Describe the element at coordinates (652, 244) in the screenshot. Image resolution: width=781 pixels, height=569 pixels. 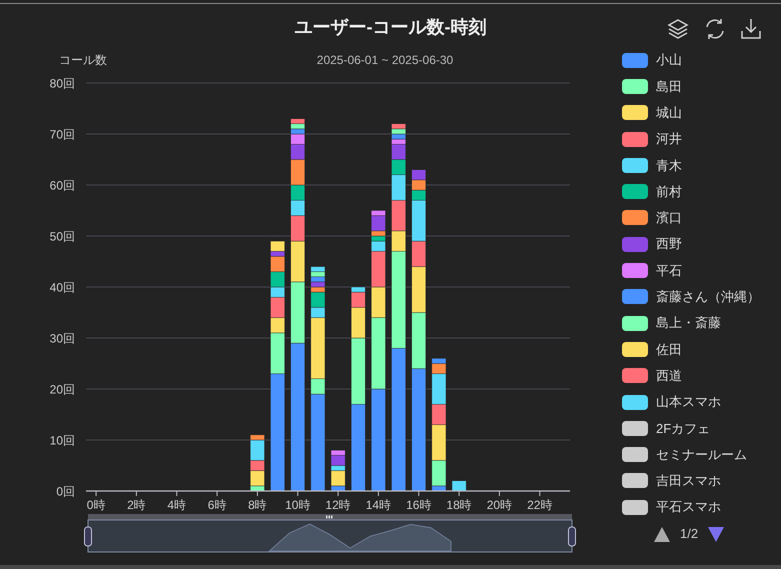
I see `legend-item: 西野` at that location.